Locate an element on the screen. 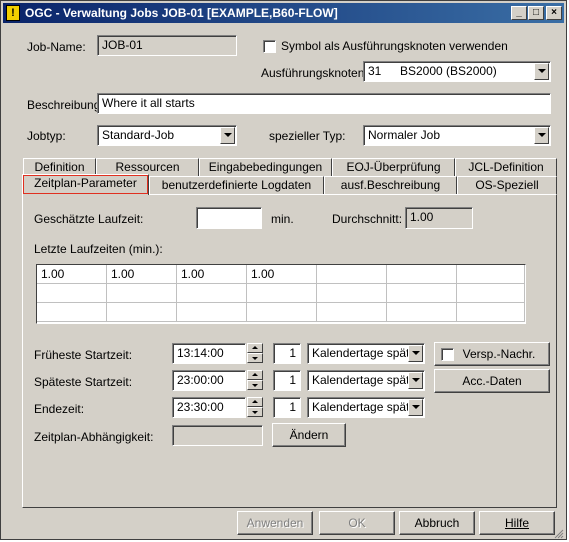 The width and height of the screenshot is (569, 542). exec-node-id: 31 is located at coordinates (375, 71).